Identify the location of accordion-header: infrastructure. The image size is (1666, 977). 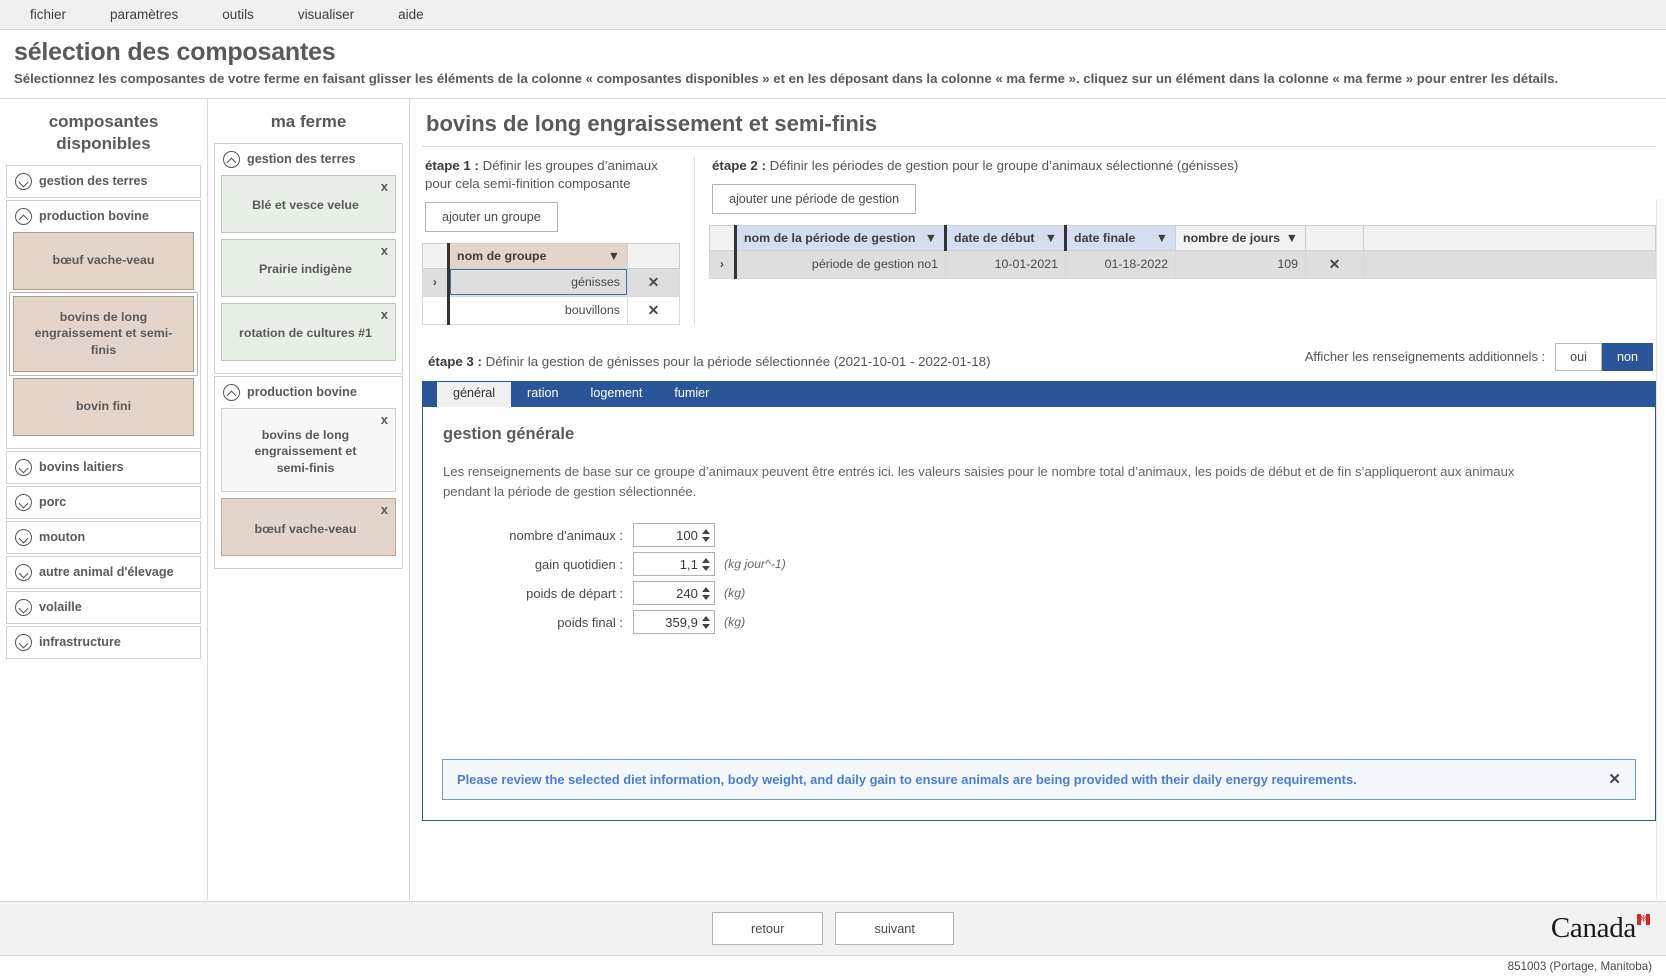
(103, 642).